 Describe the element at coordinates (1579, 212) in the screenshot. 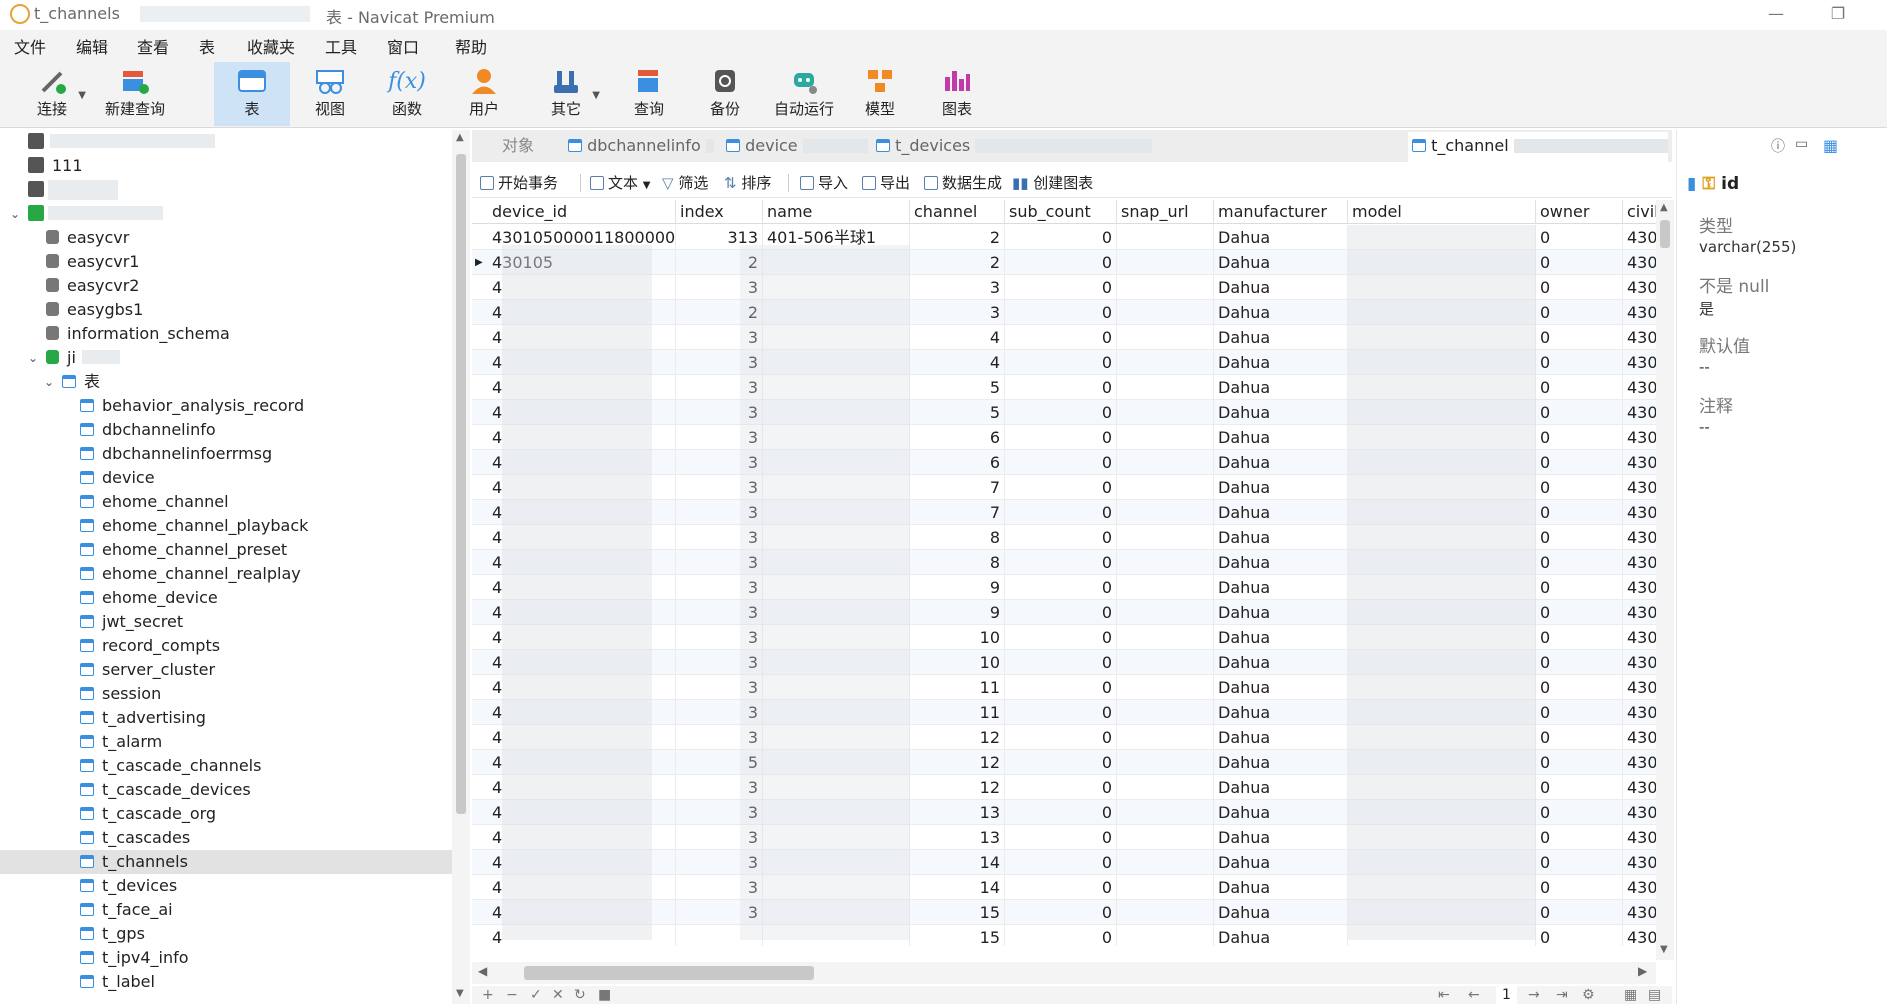

I see `column-header-owner: owner` at that location.